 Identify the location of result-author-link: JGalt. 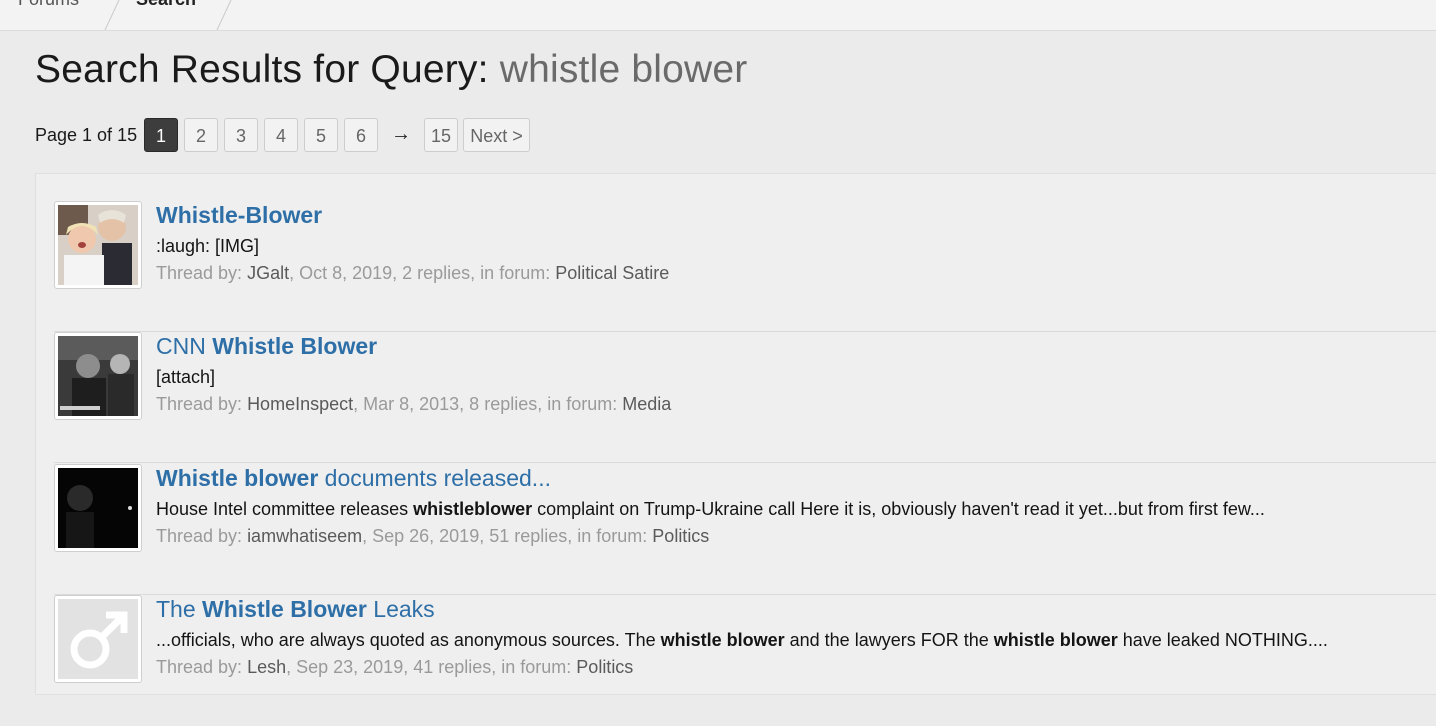
(268, 273).